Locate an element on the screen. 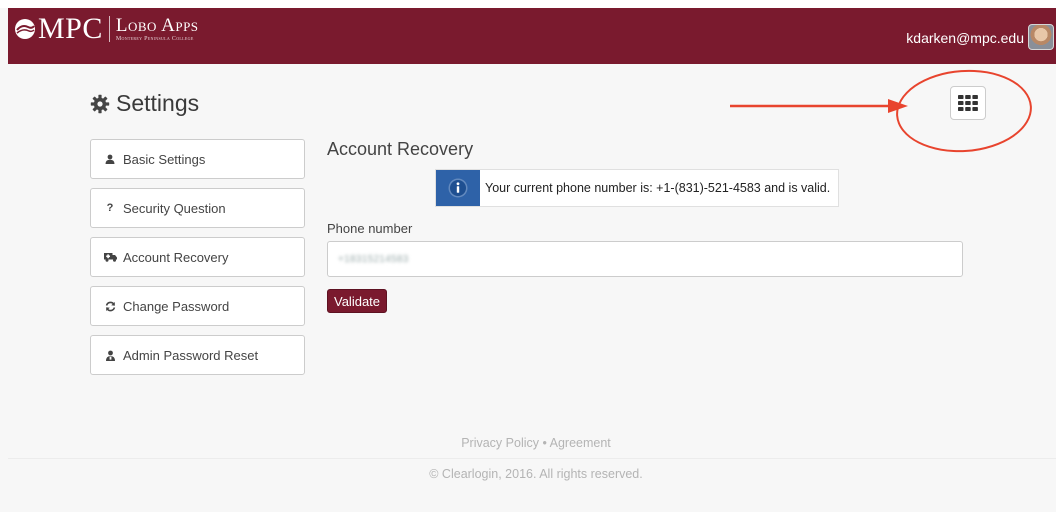 This screenshot has height=512, width=1056. user-email: kdarken@mpc.edu is located at coordinates (965, 38).